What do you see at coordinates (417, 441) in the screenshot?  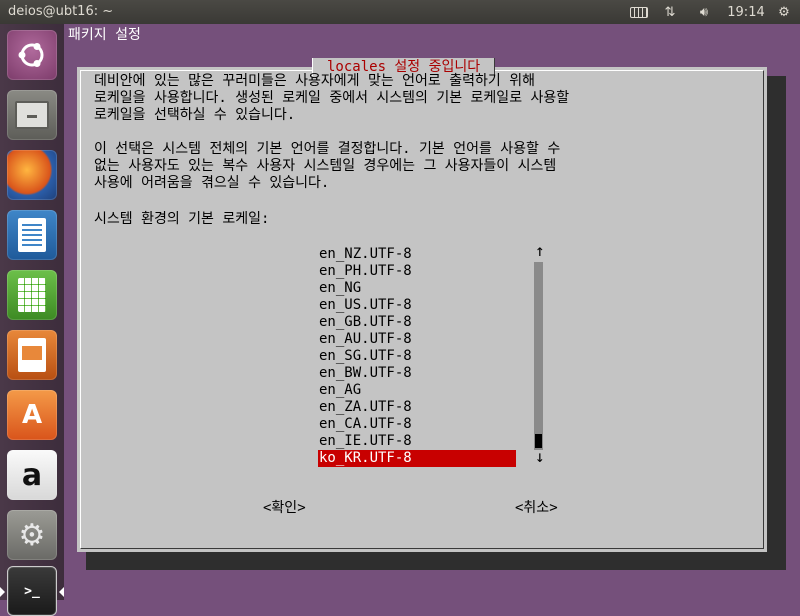 I see `locale-option: en_IE.UTF-8` at bounding box center [417, 441].